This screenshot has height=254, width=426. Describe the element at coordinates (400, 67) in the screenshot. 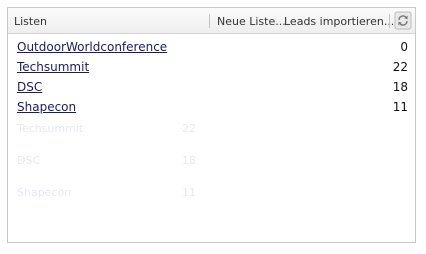

I see `list-count: 22` at that location.